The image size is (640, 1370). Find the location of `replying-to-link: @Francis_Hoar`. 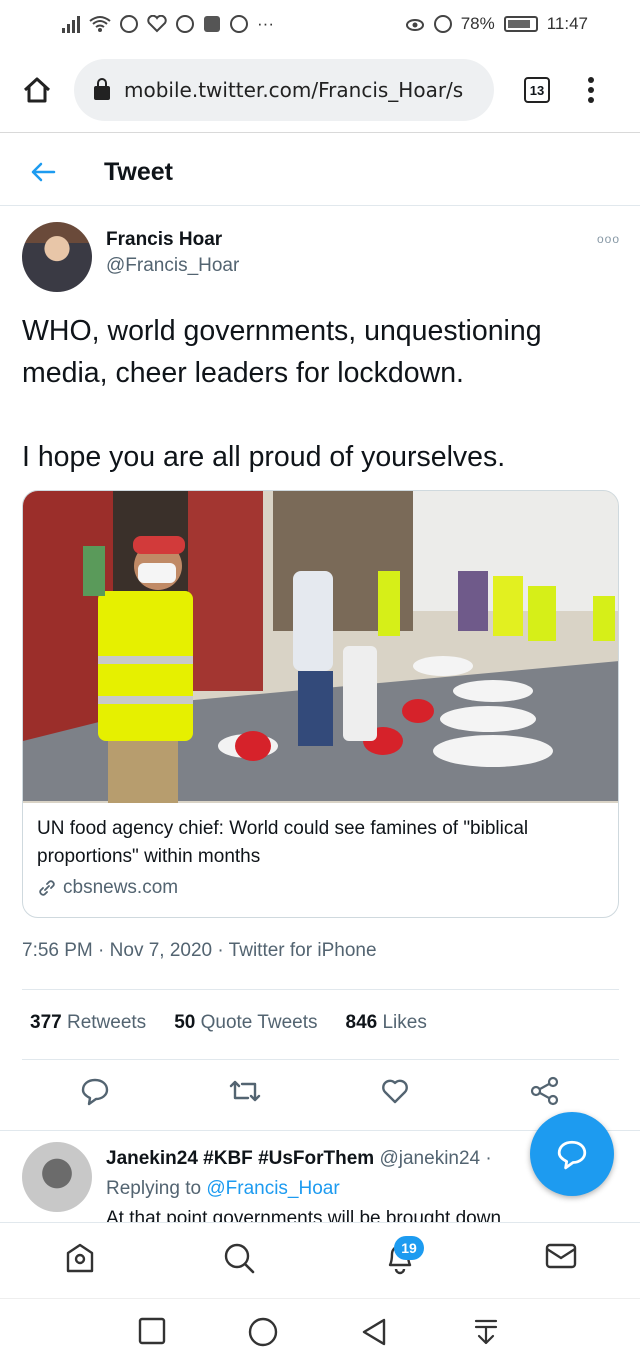

replying-to-link: @Francis_Hoar is located at coordinates (272, 1188).